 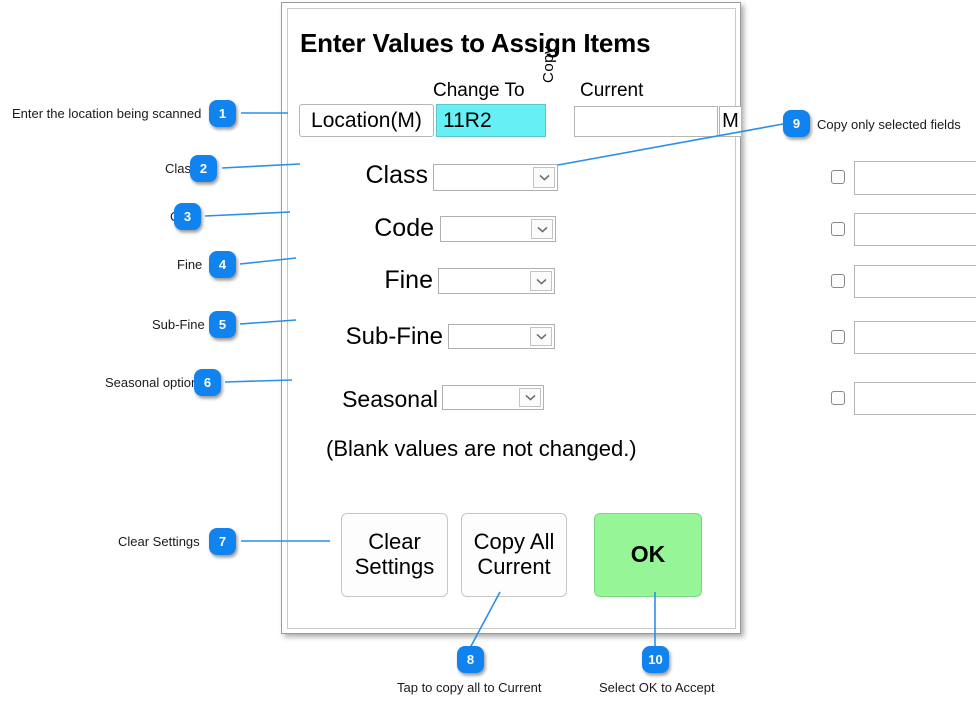 What do you see at coordinates (915, 337) in the screenshot?
I see `sub-fine-current-input` at bounding box center [915, 337].